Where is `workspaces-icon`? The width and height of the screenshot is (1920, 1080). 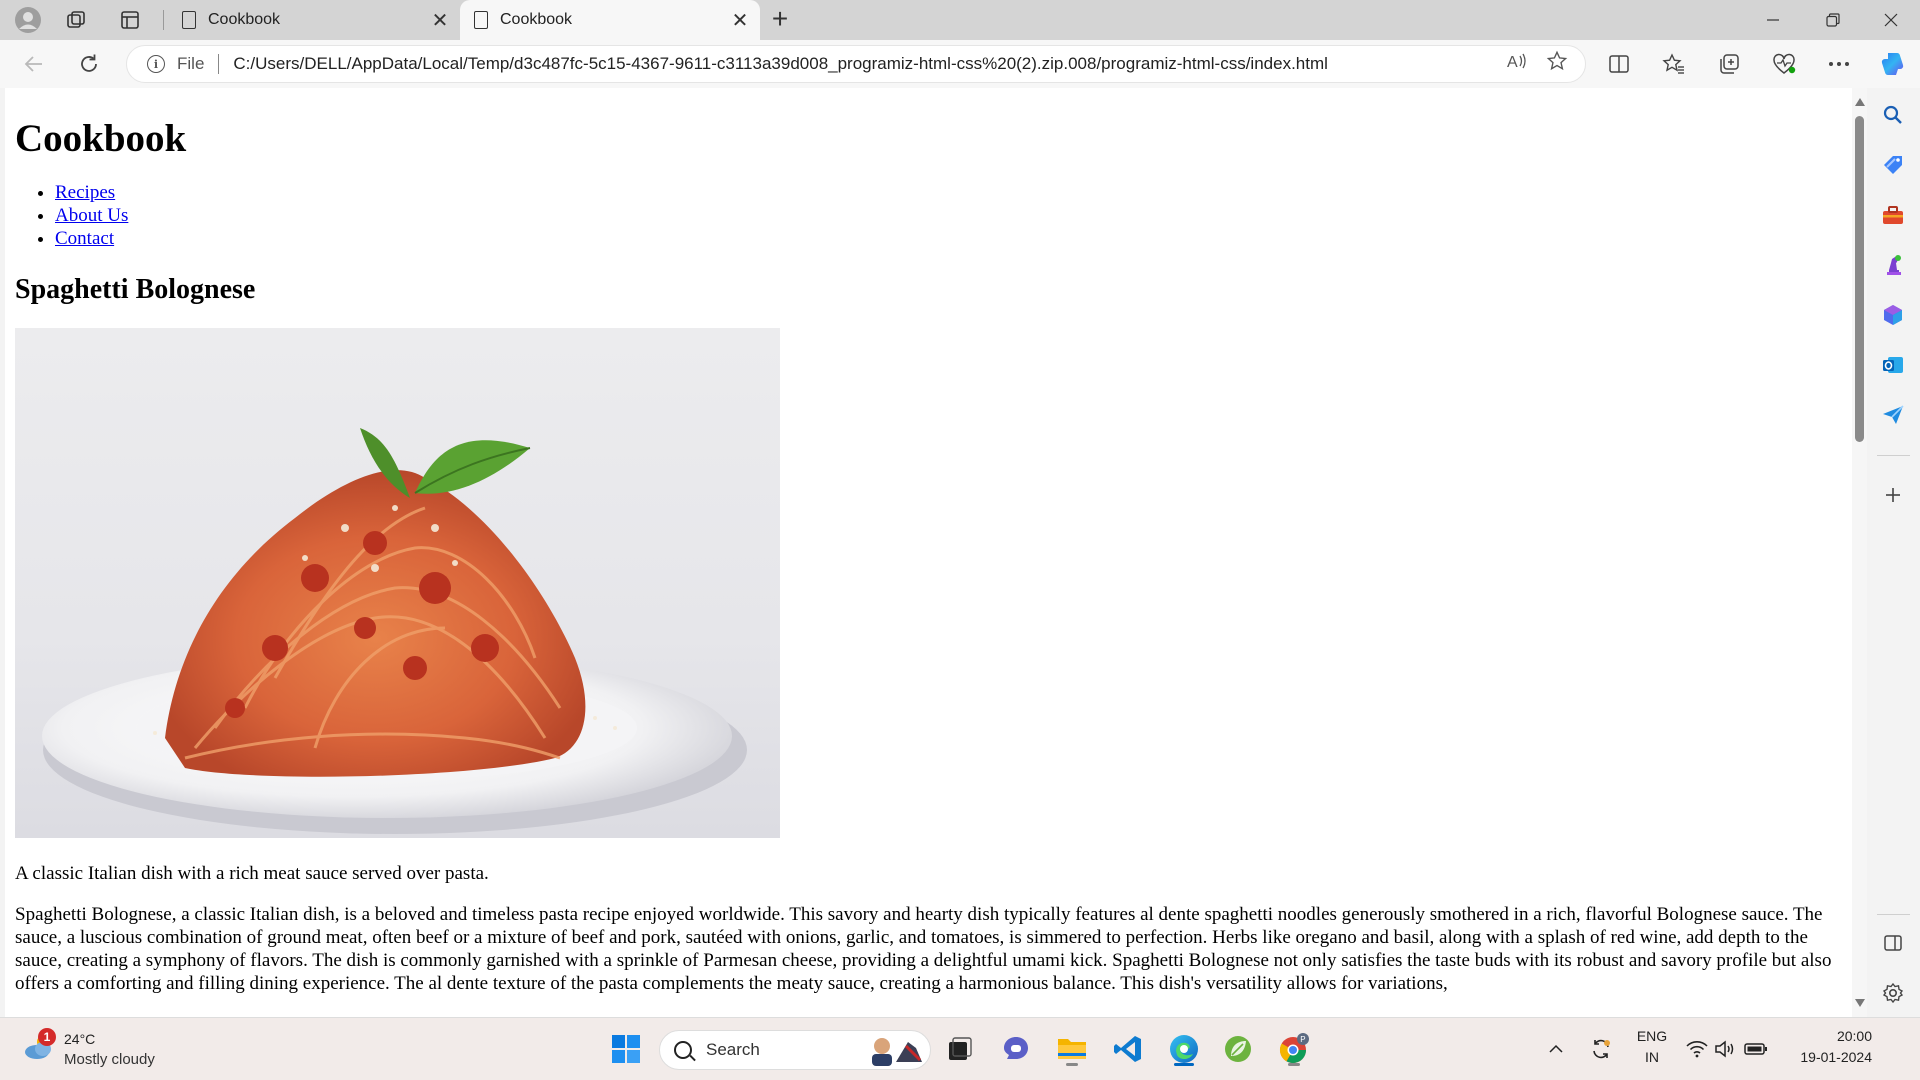
workspaces-icon is located at coordinates (76, 19).